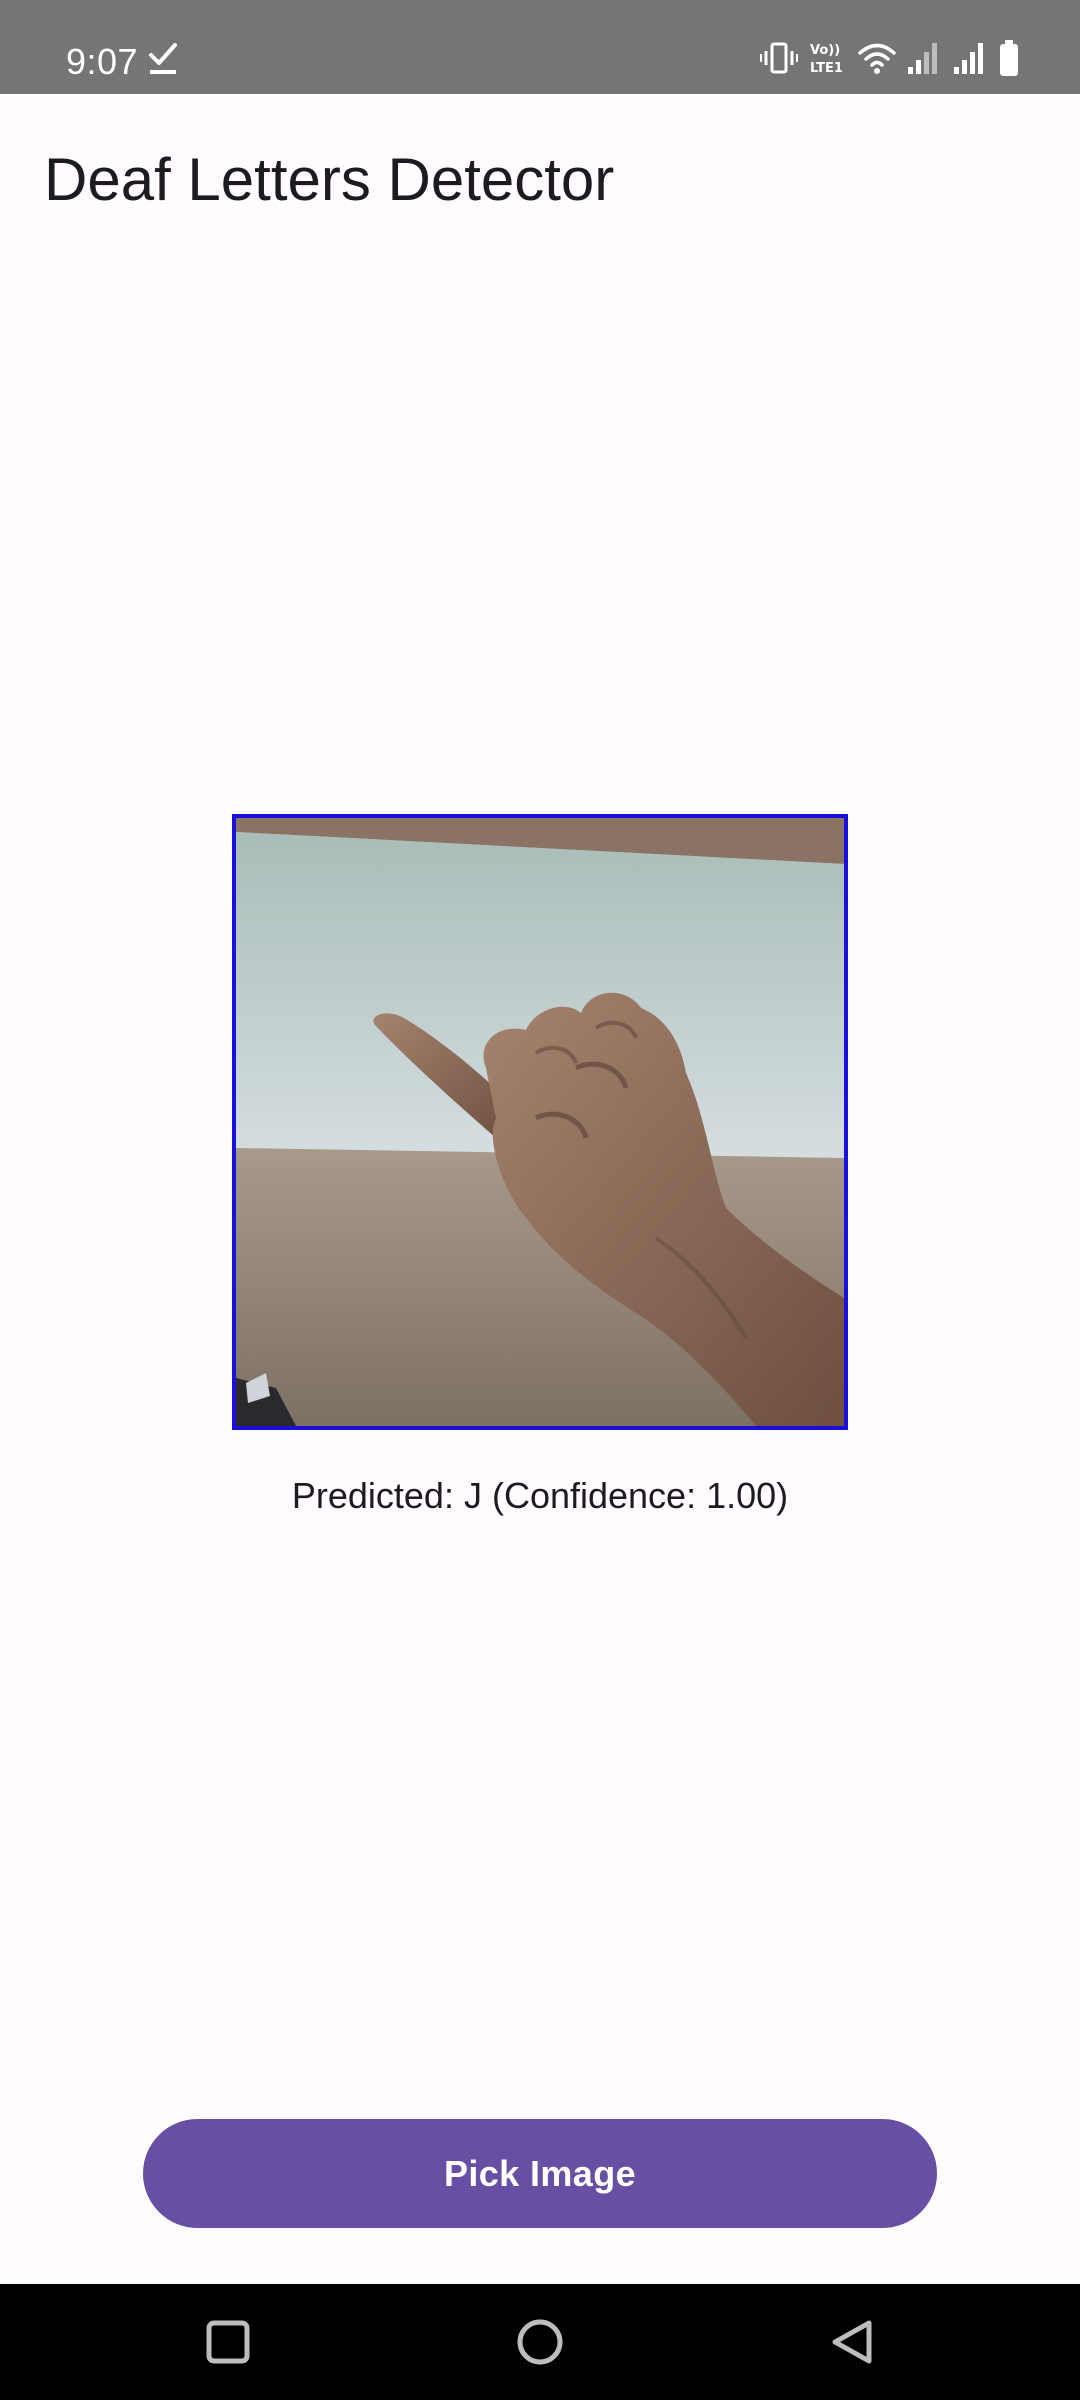 The height and width of the screenshot is (2400, 1080). I want to click on hand-sign-image, so click(540, 1122).